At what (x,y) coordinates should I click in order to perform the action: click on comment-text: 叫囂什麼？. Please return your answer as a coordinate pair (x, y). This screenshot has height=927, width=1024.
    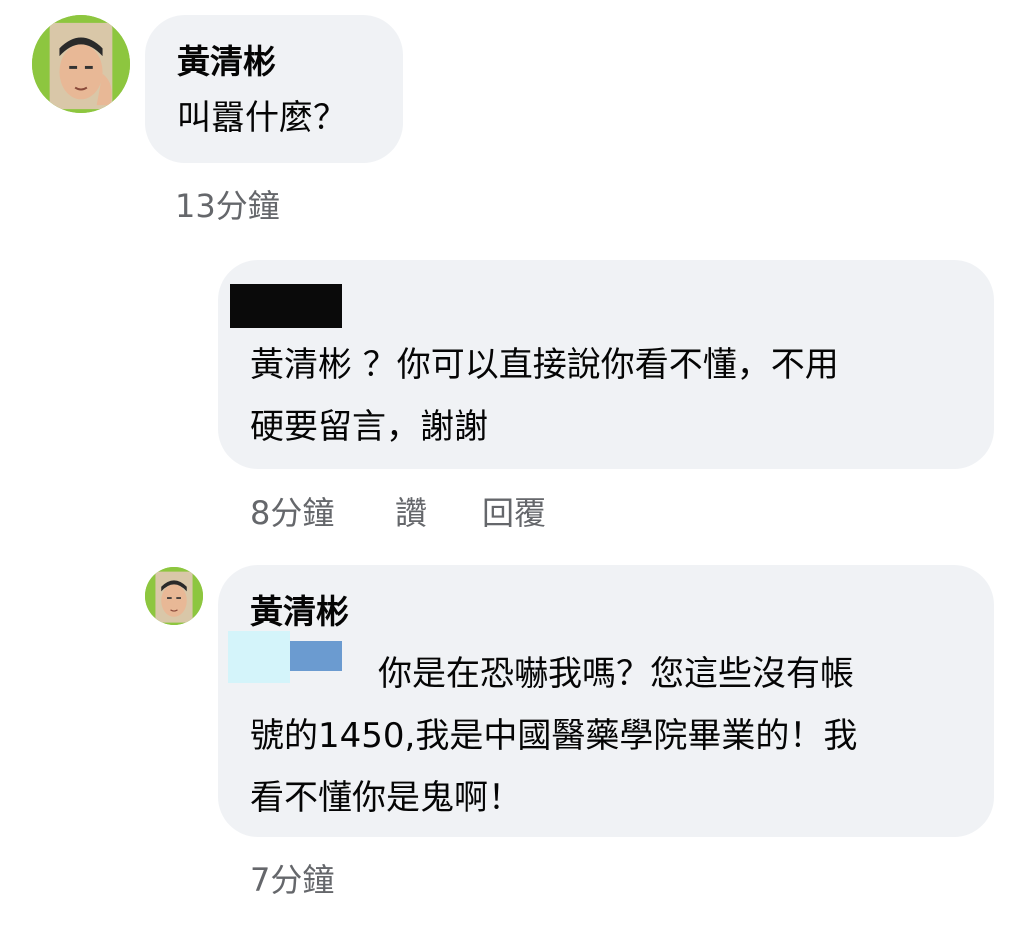
    Looking at the image, I should click on (262, 118).